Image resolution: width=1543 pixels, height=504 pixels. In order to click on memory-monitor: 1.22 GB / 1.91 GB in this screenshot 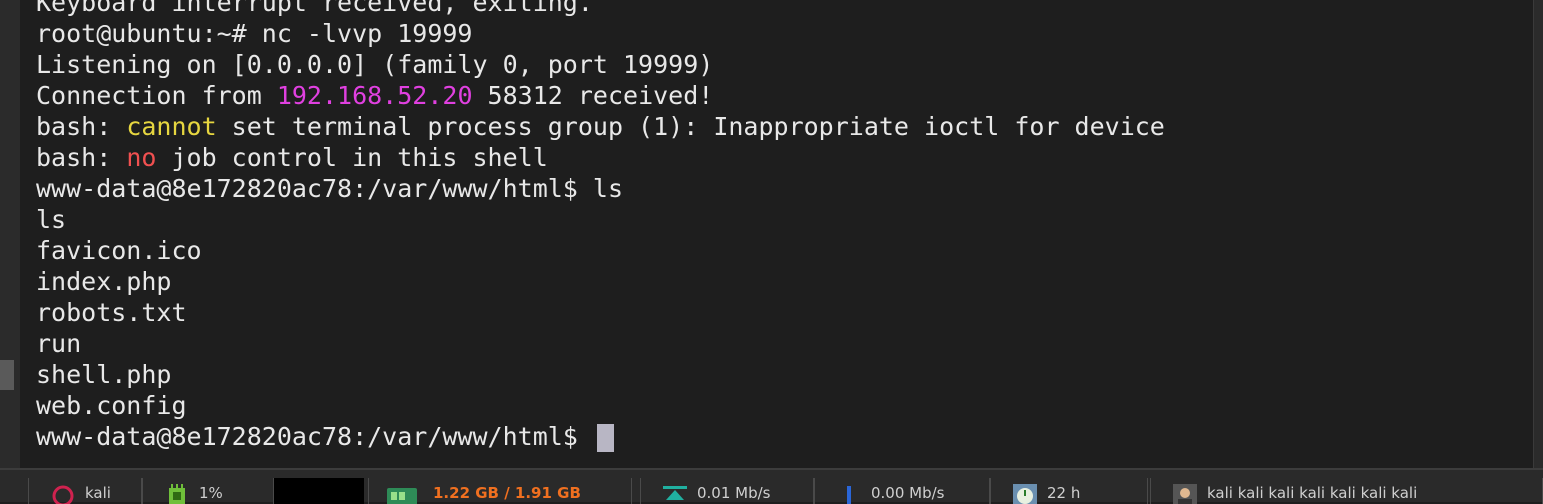, I will do `click(500, 491)`.